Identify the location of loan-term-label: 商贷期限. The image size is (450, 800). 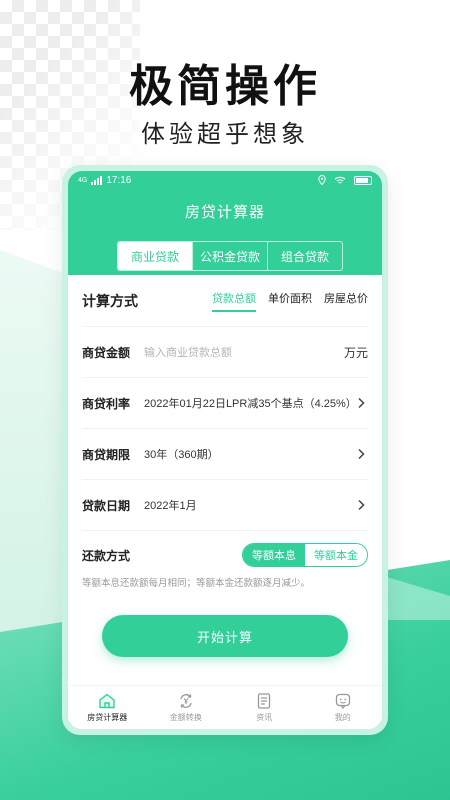
(106, 454).